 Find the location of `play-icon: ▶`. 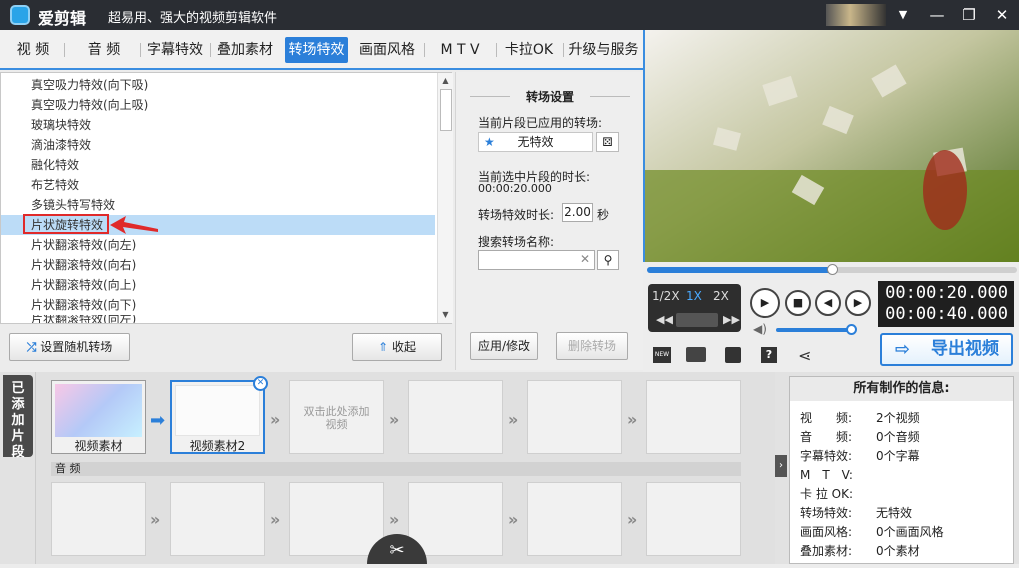

play-icon: ▶ is located at coordinates (765, 303).